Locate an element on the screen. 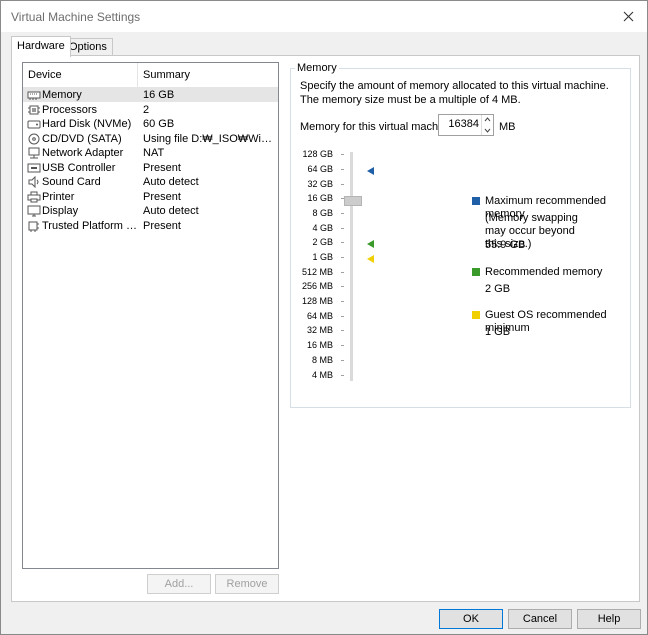 Image resolution: width=648 pixels, height=635 pixels. device-name: Network Adapter is located at coordinates (83, 153).